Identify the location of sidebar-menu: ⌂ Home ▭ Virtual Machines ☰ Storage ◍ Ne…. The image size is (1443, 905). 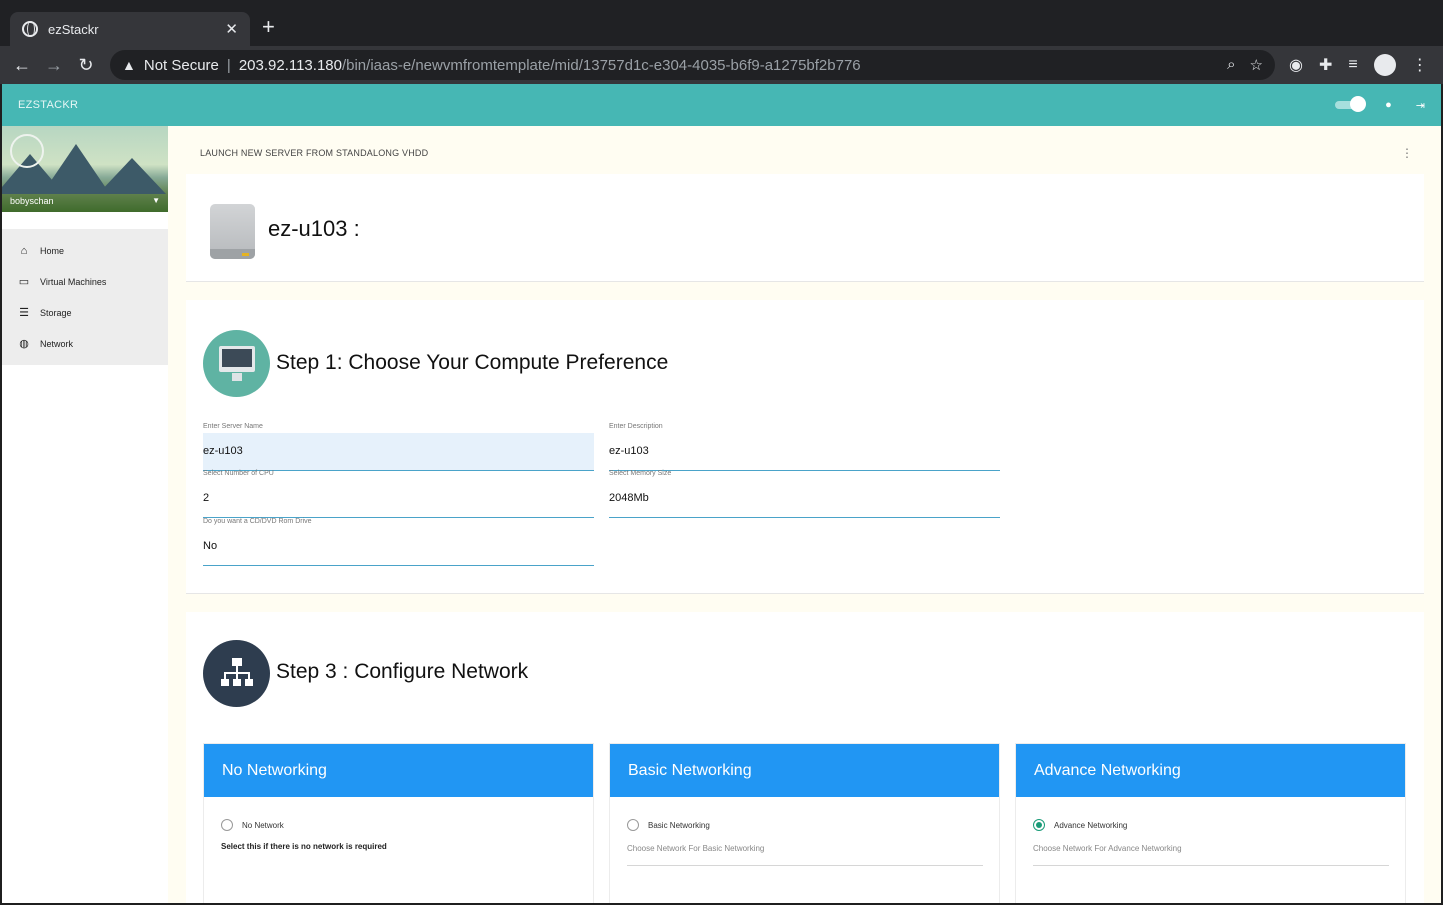
(85, 297).